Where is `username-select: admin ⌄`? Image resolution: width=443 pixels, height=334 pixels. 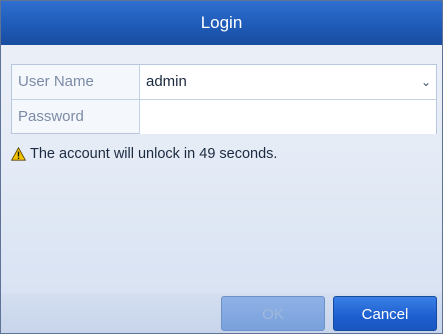 username-select: admin ⌄ is located at coordinates (287, 82).